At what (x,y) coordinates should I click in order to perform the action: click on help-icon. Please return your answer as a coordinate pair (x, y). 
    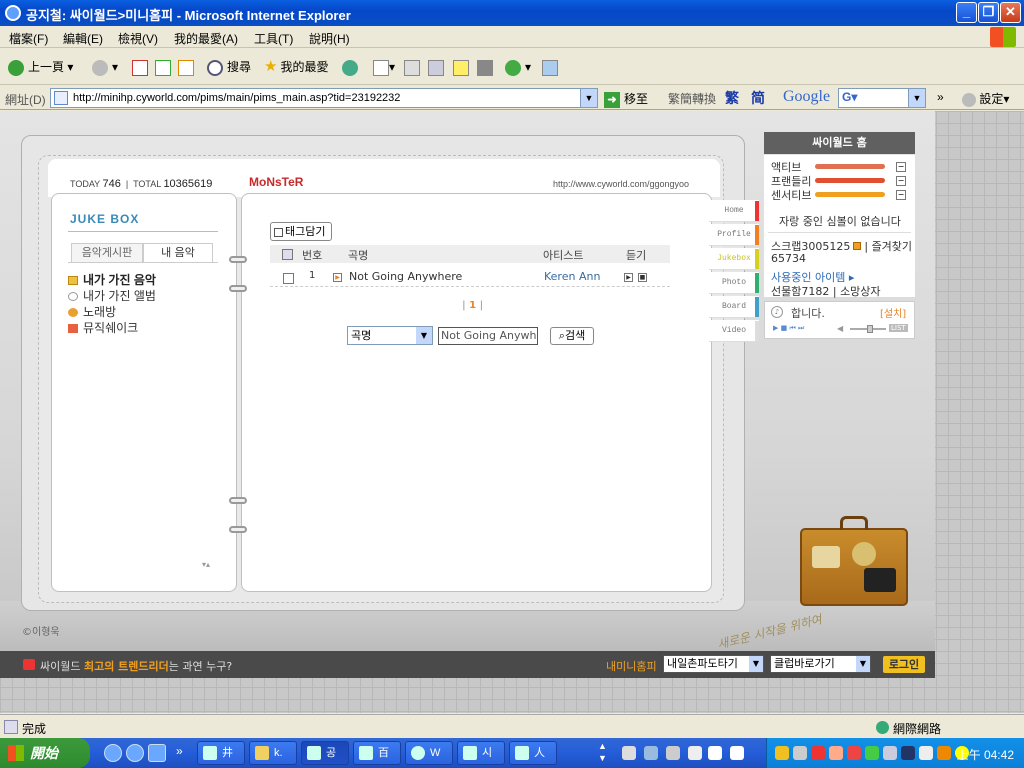
    Looking at the image, I should click on (737, 753).